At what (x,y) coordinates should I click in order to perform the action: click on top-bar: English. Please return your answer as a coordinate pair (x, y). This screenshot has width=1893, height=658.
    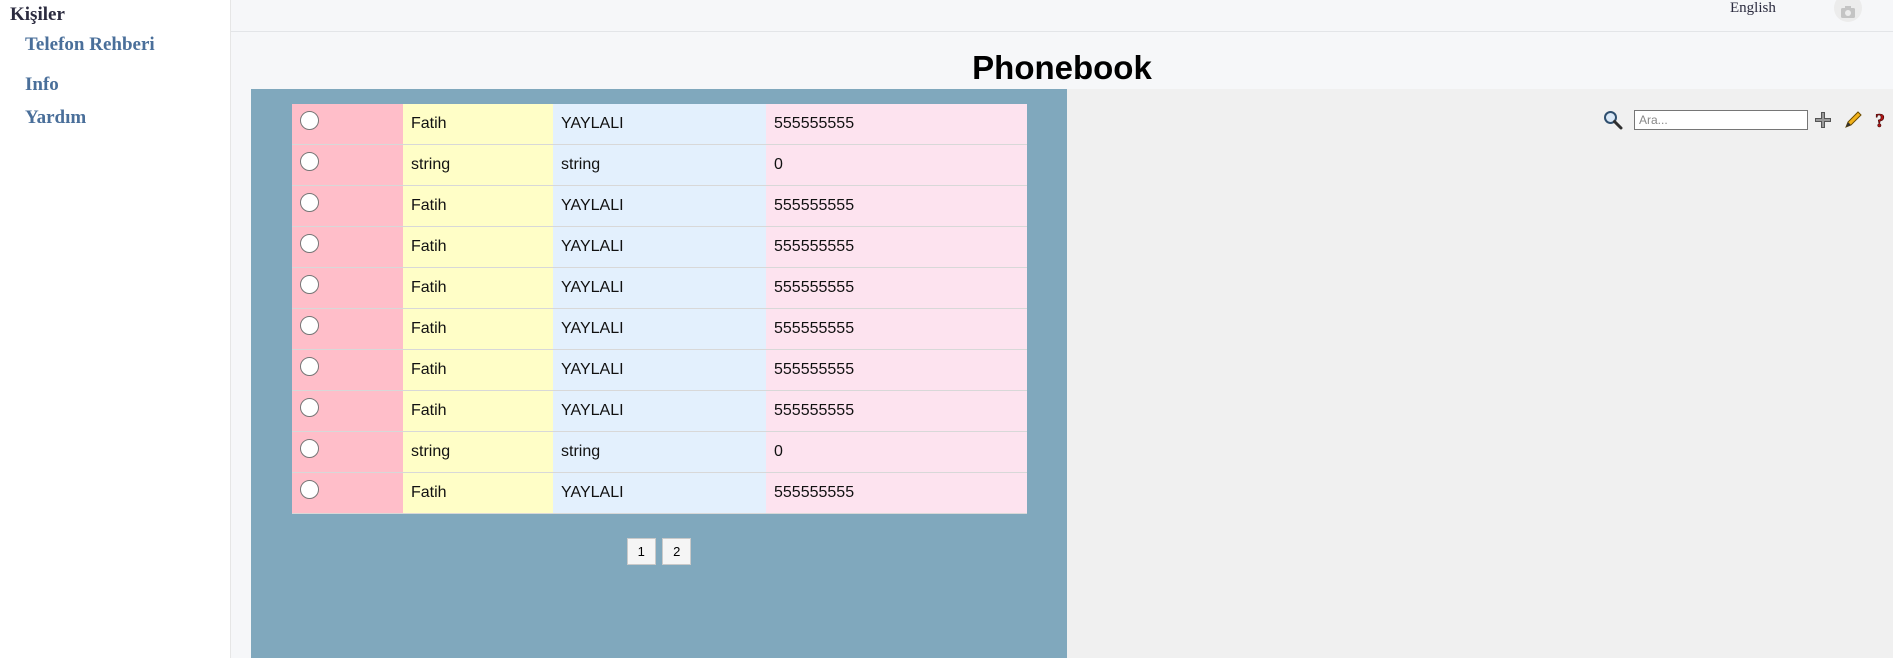
    Looking at the image, I should click on (1062, 16).